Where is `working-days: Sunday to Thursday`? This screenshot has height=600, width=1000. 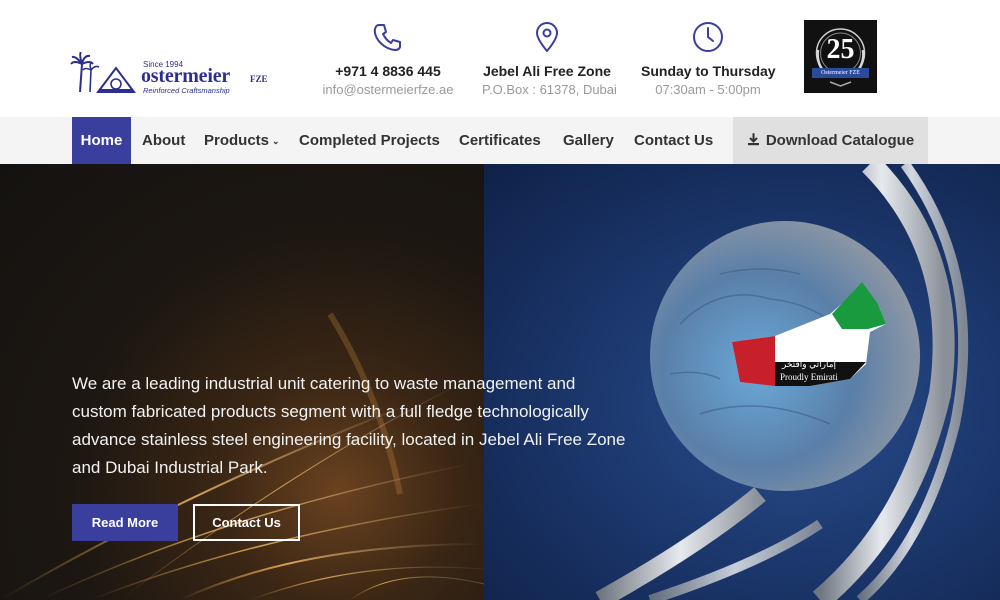 working-days: Sunday to Thursday is located at coordinates (708, 71).